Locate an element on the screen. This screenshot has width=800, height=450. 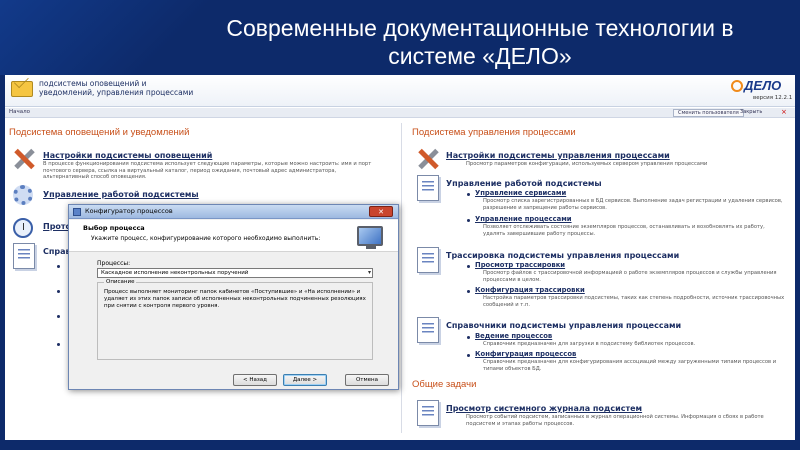
process-management-link: Управление процессами is located at coordinates (523, 219).